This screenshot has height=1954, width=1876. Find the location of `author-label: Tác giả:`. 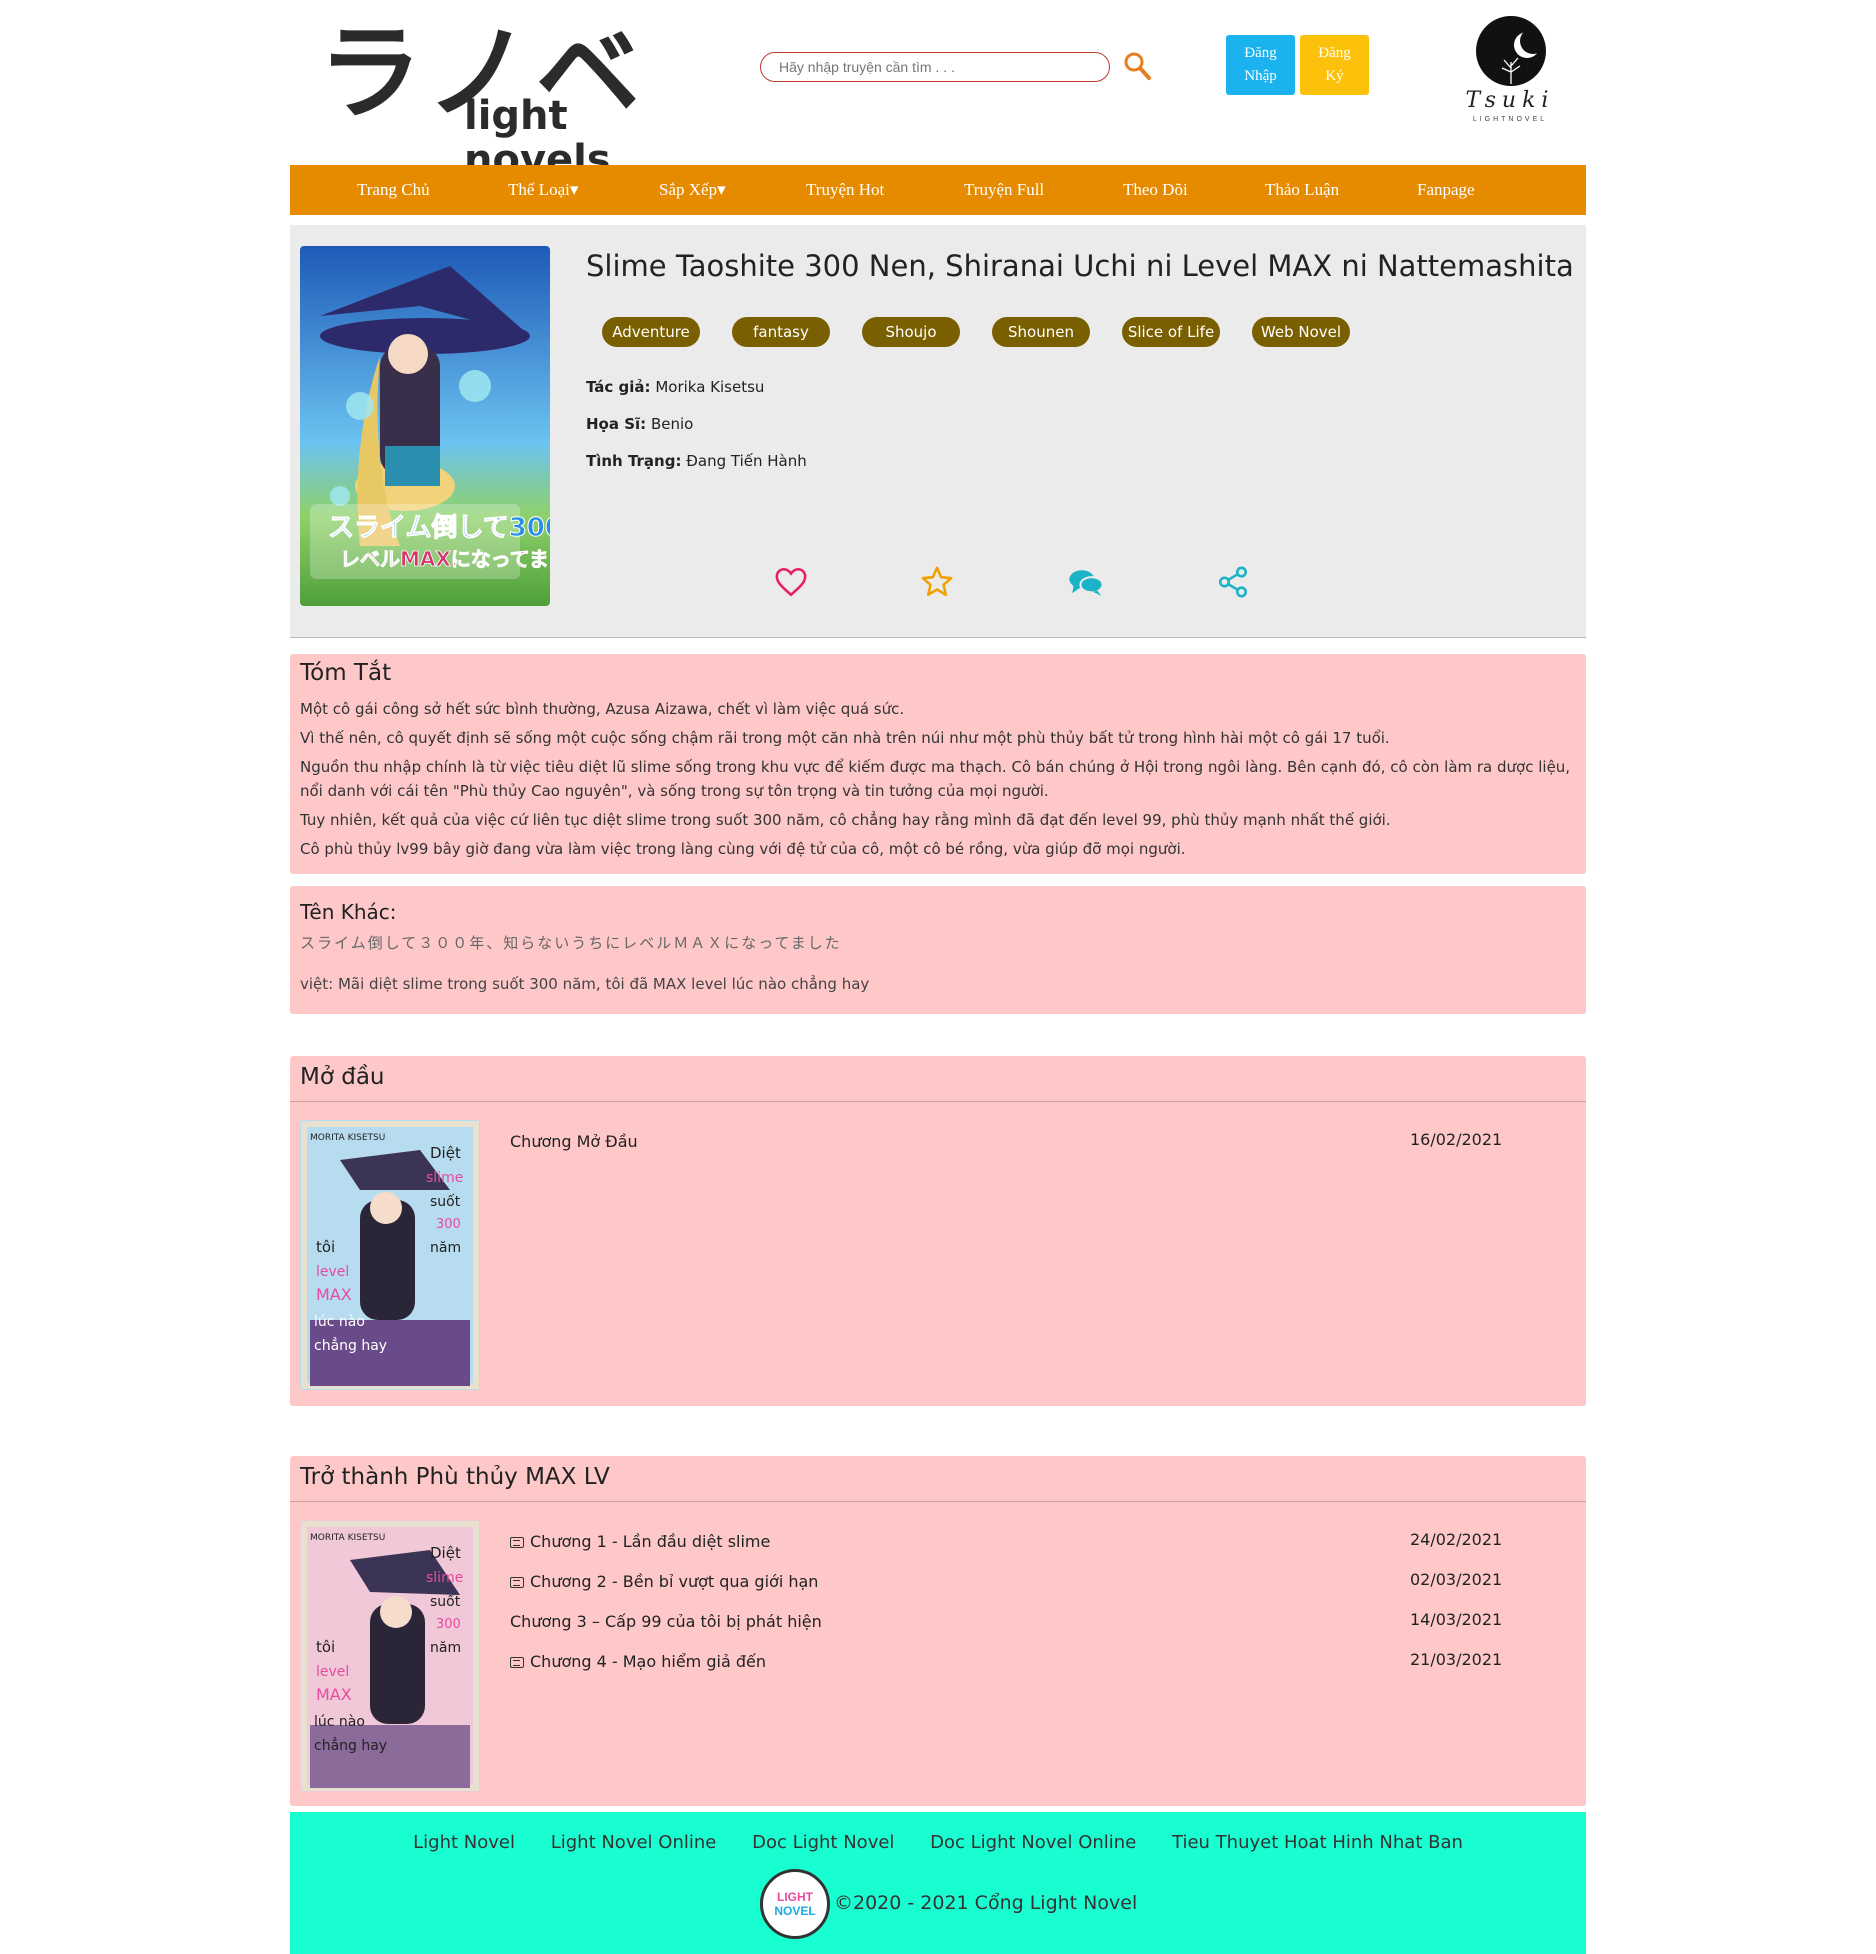

author-label: Tác giả: is located at coordinates (618, 387).